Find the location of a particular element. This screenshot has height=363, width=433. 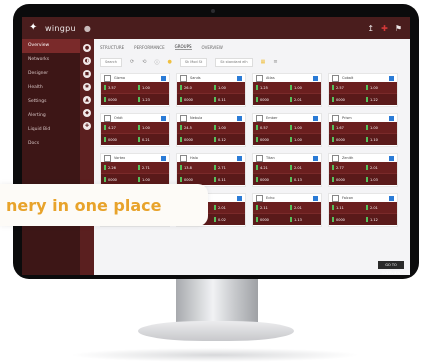

rail-icon-6: ◆ is located at coordinates (87, 113).